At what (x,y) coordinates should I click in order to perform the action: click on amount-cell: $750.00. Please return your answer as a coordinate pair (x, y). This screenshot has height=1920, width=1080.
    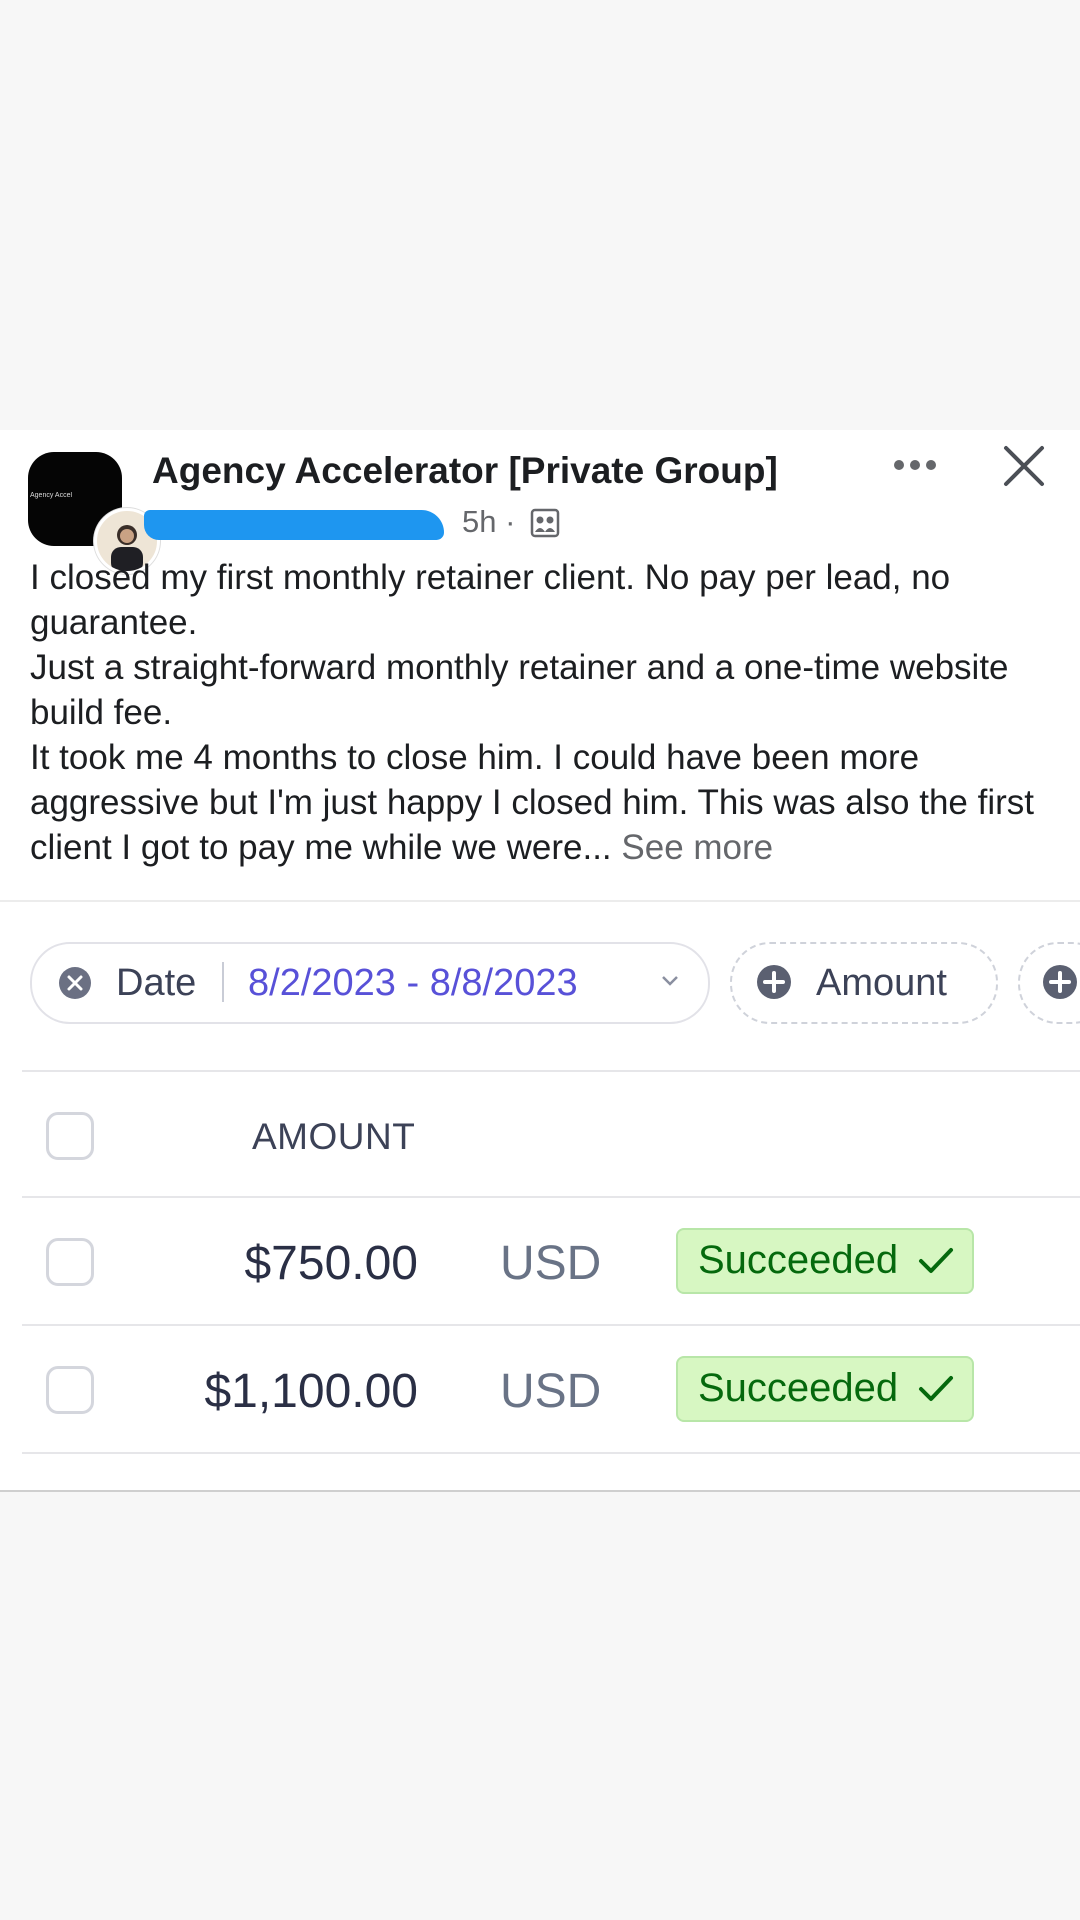
    Looking at the image, I should click on (331, 1263).